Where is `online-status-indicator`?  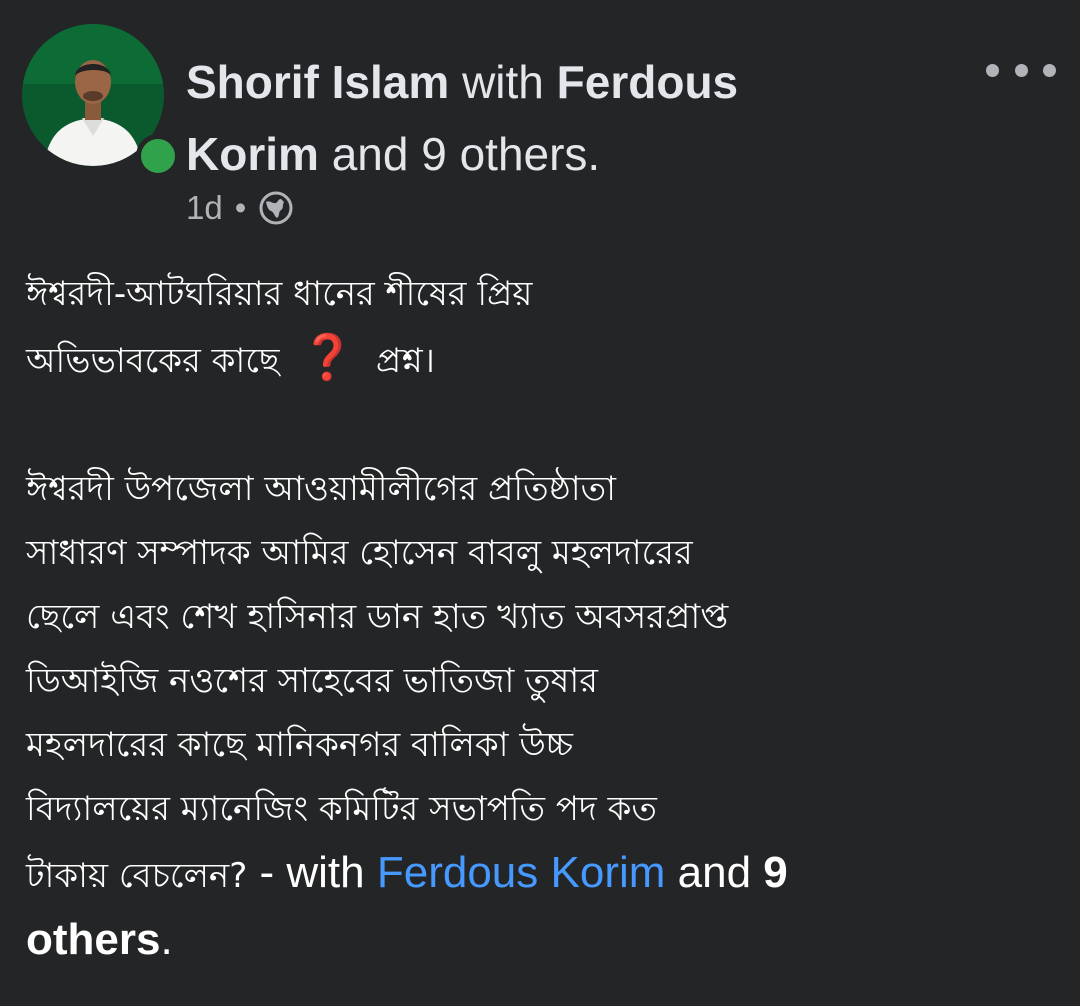 online-status-indicator is located at coordinates (158, 156).